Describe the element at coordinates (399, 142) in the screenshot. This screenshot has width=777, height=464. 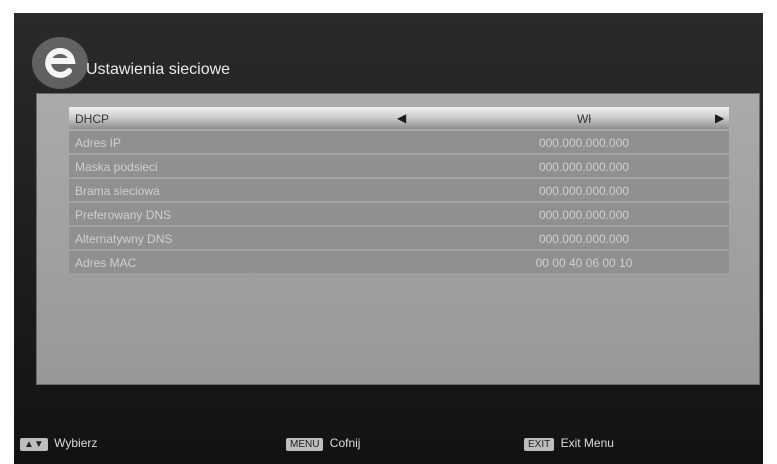
I see `row-adres-ip: Adres IP 000.000.000.000` at that location.